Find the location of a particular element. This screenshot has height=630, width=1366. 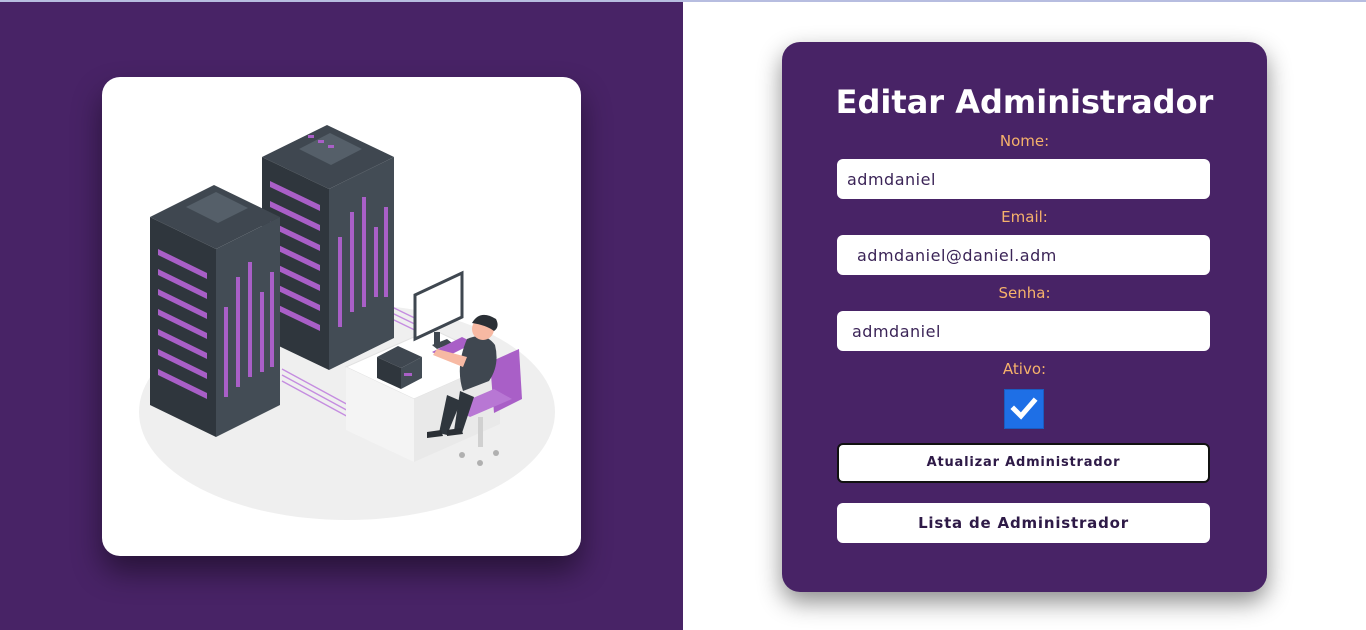

name-label: Nome: is located at coordinates (1024, 141).